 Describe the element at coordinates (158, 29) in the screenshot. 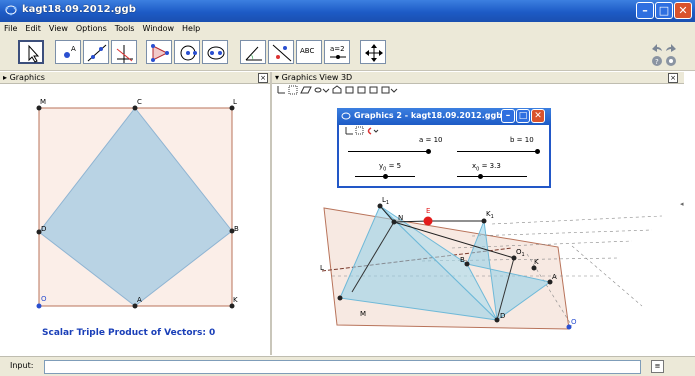

I see `menu-window: Window` at that location.